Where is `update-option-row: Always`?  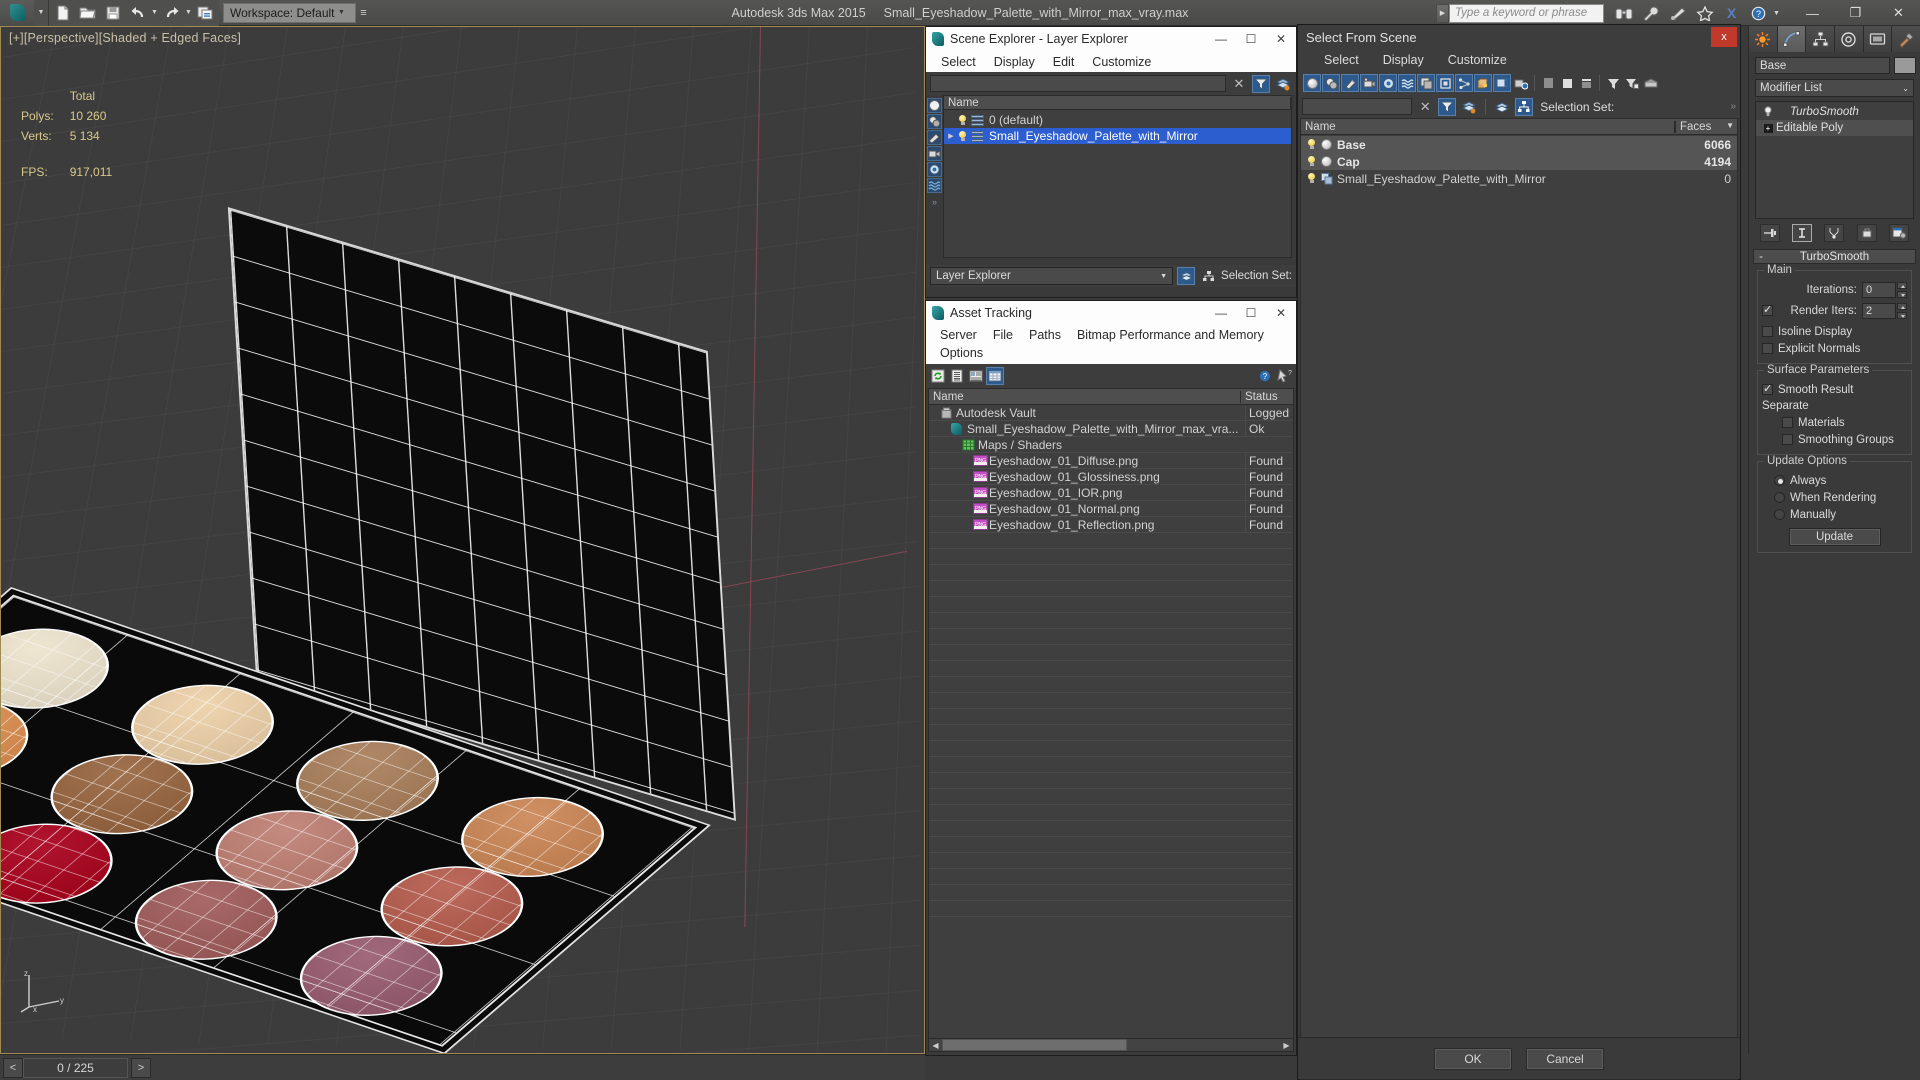 update-option-row: Always is located at coordinates (1834, 480).